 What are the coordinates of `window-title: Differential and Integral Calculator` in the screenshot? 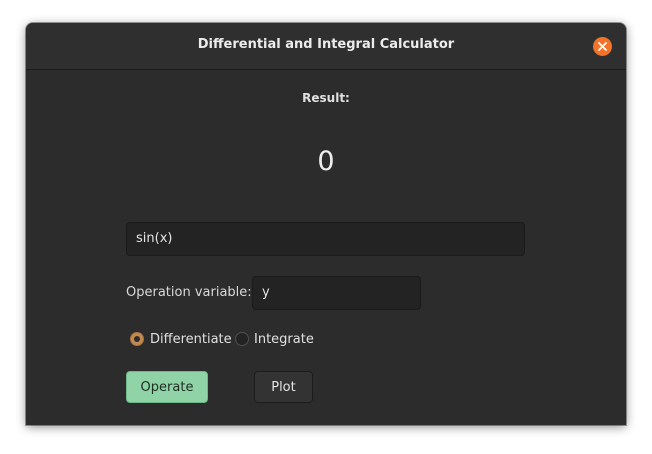 It's located at (326, 44).